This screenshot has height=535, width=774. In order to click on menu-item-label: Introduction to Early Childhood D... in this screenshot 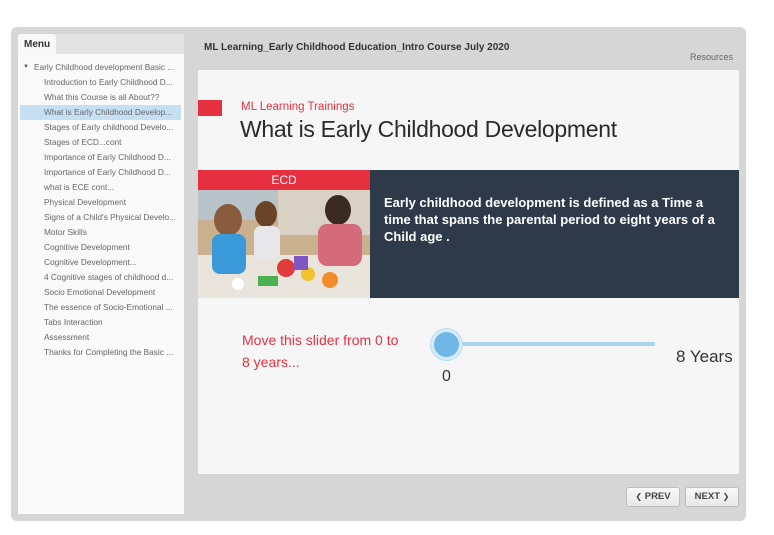, I will do `click(108, 82)`.